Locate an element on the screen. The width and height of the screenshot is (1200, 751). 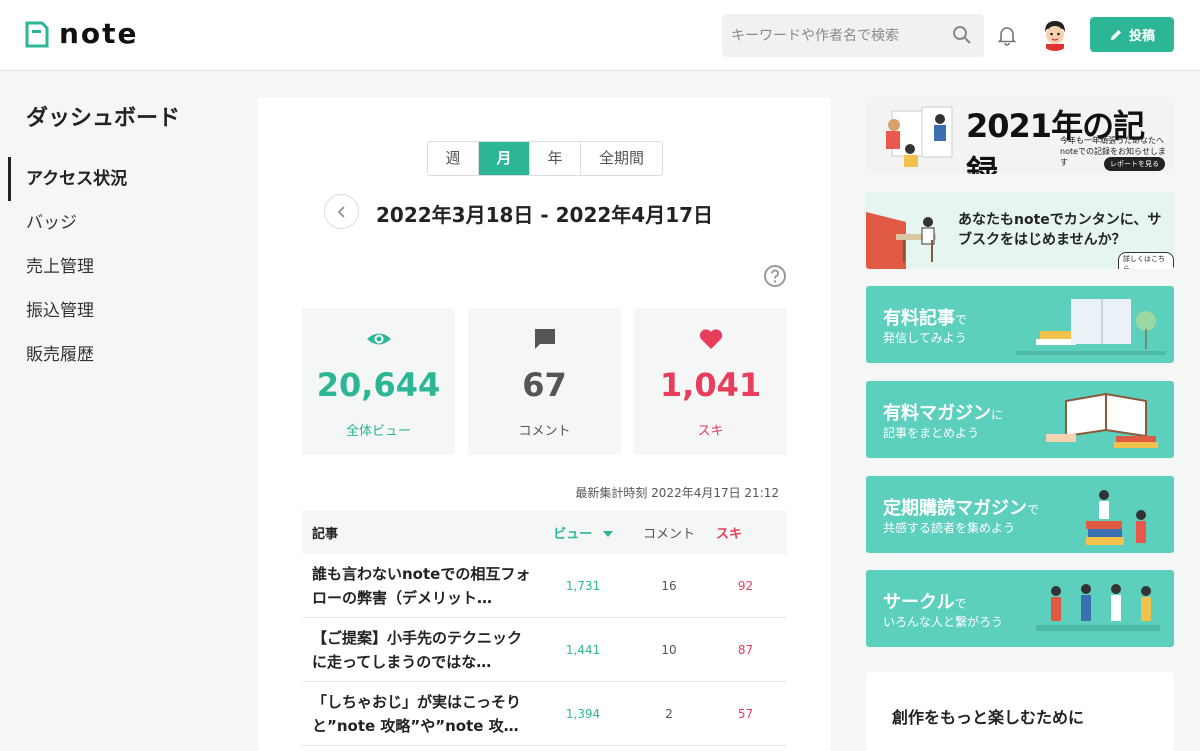
search-box is located at coordinates (853, 35).